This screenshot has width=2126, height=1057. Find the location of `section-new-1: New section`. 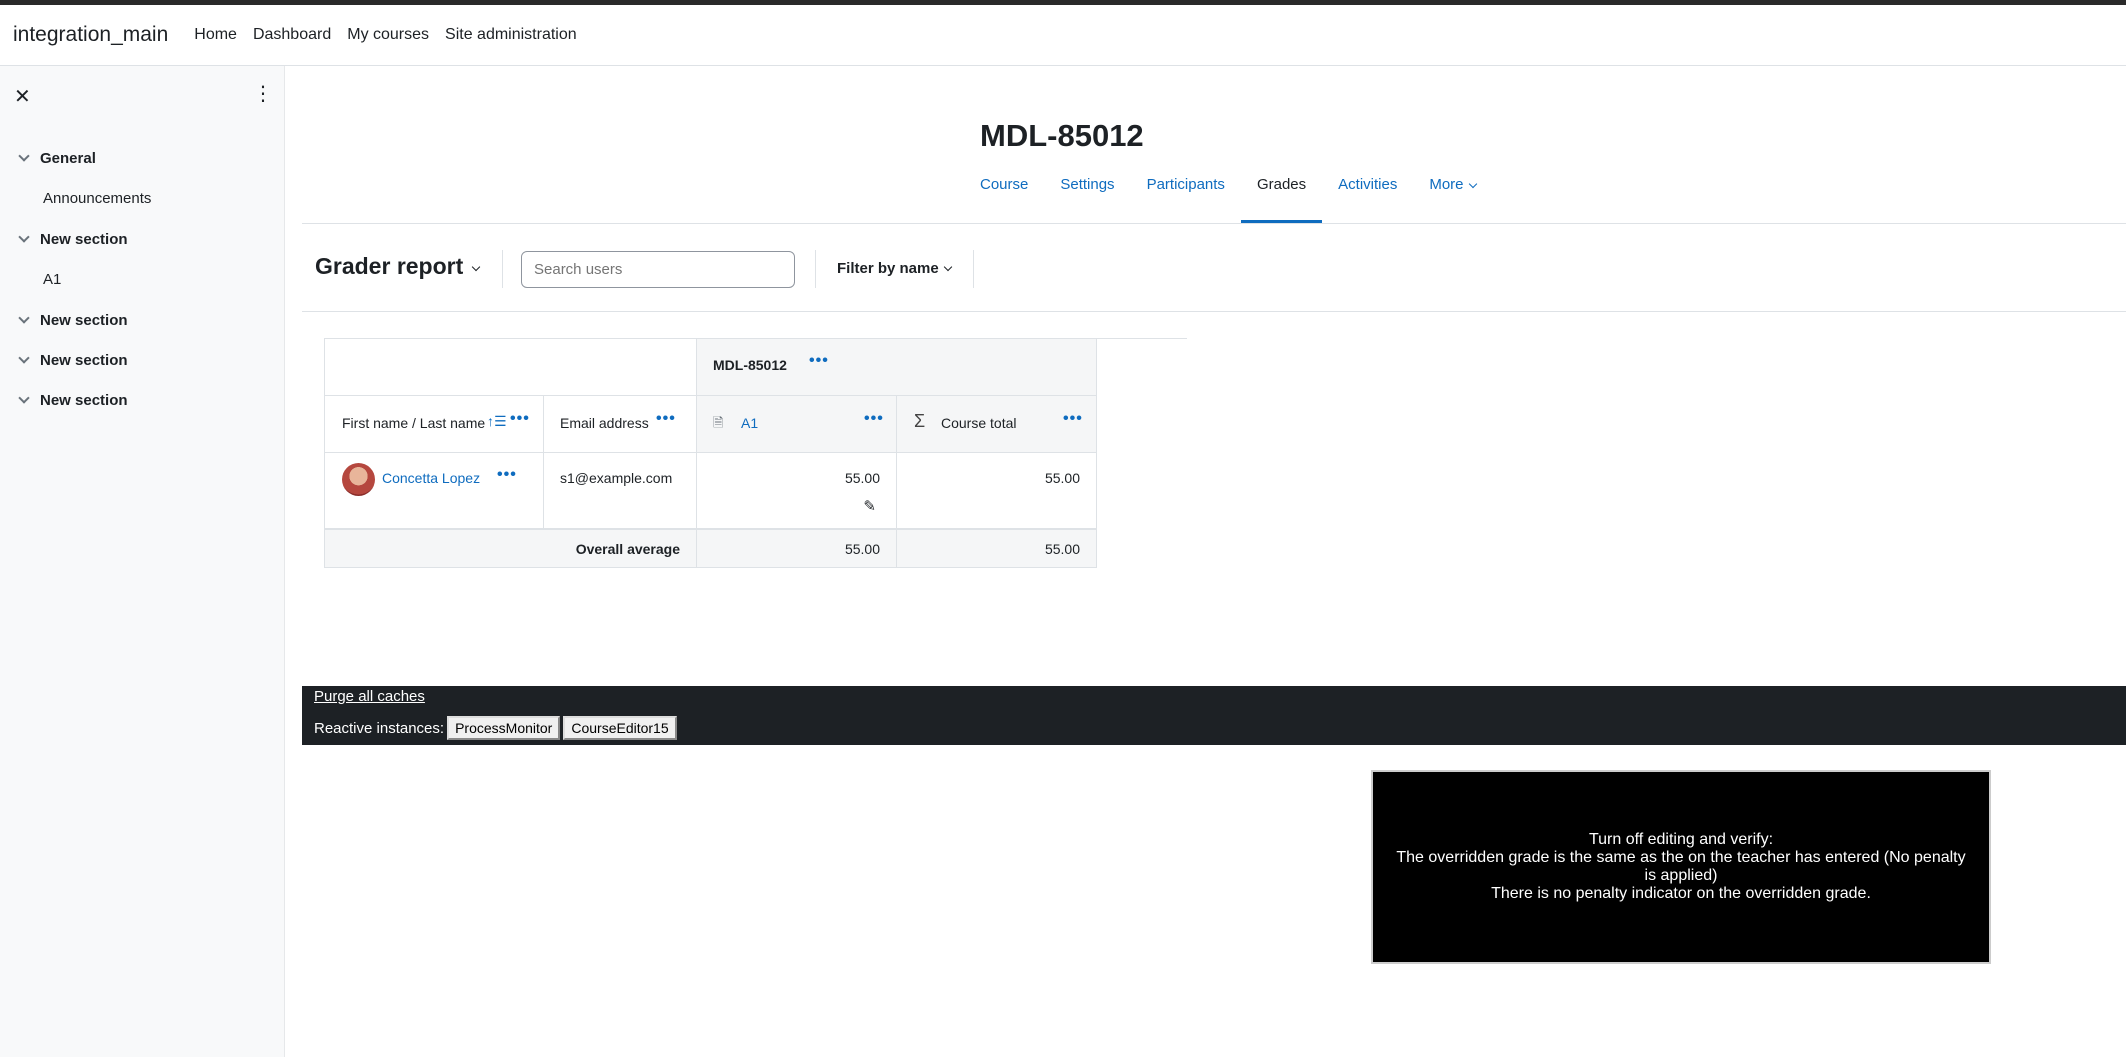

section-new-1: New section is located at coordinates (142, 239).